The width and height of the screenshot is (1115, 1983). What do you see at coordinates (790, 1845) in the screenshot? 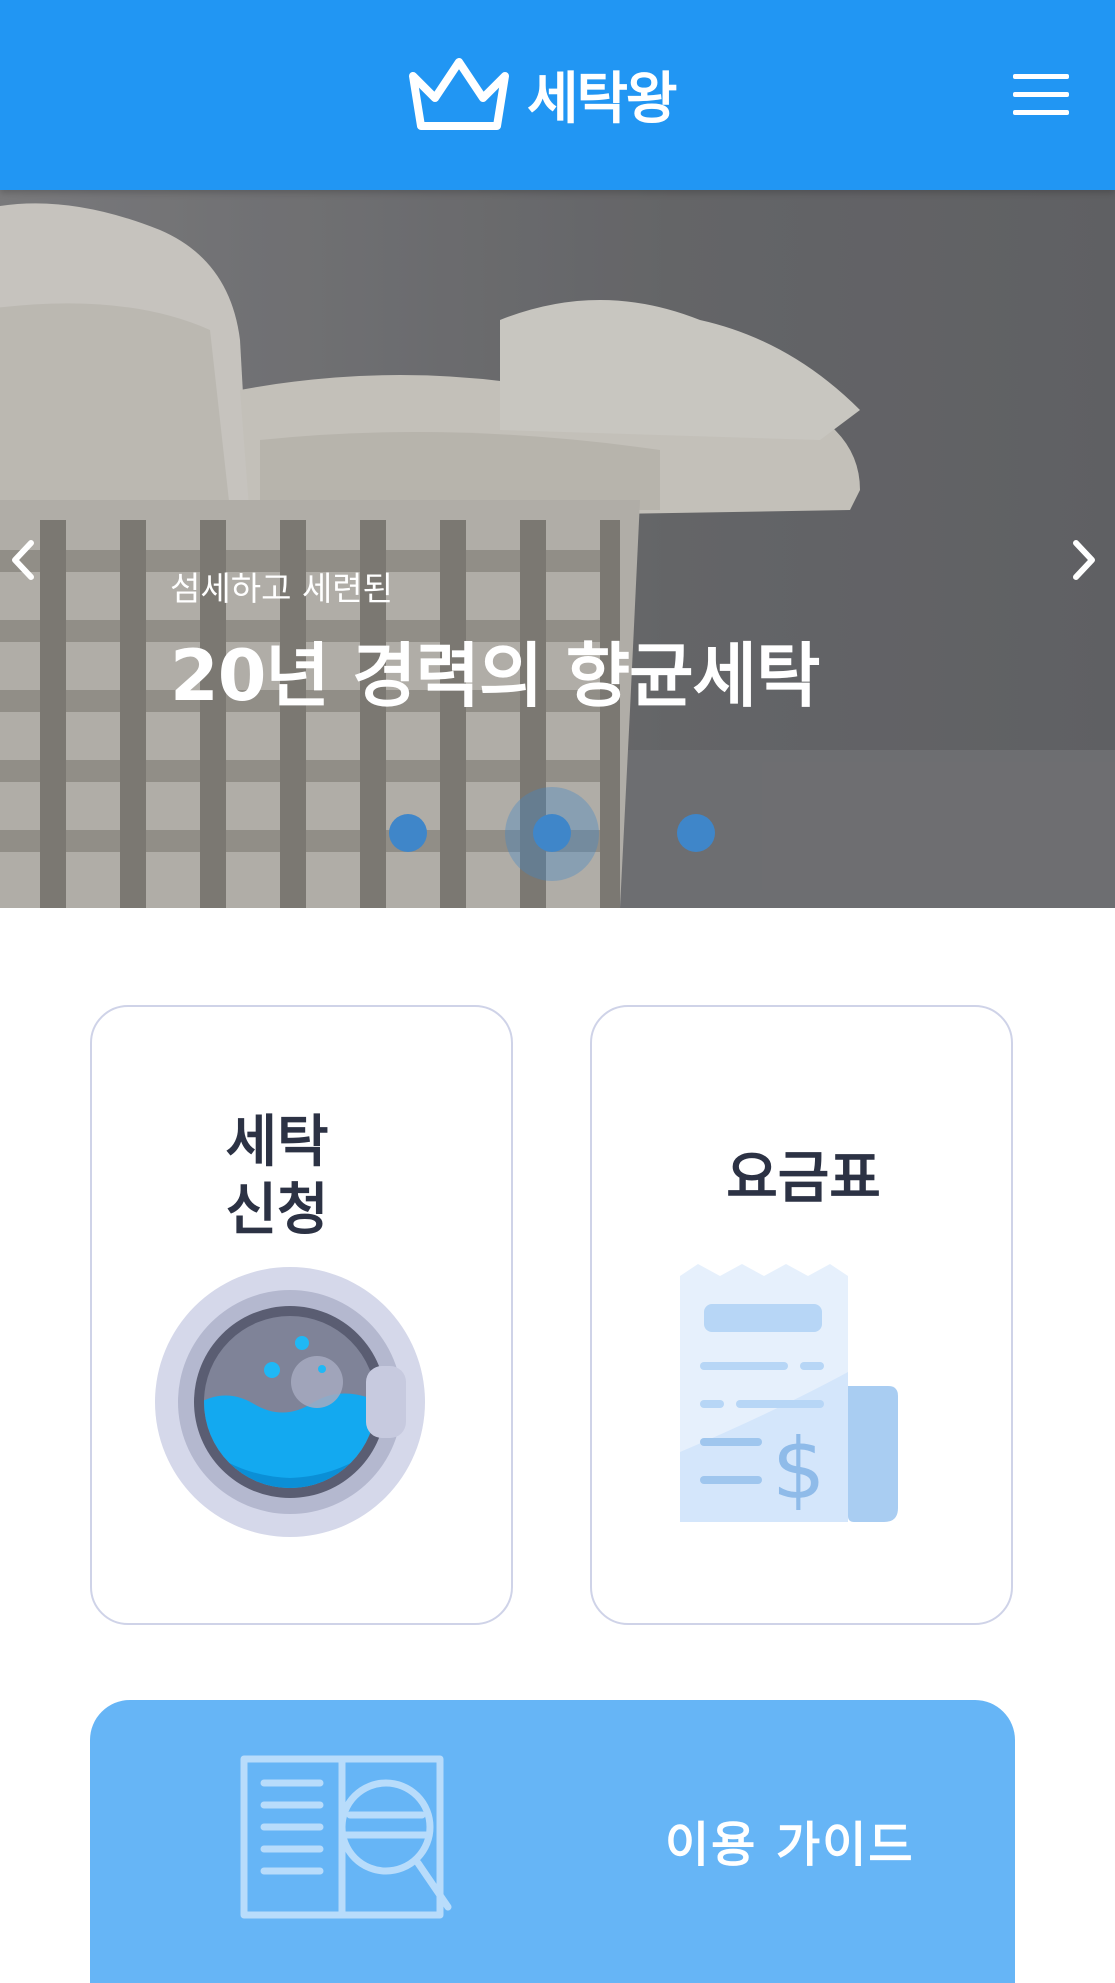
I see `usage-guide-label: 이용 가이드` at bounding box center [790, 1845].